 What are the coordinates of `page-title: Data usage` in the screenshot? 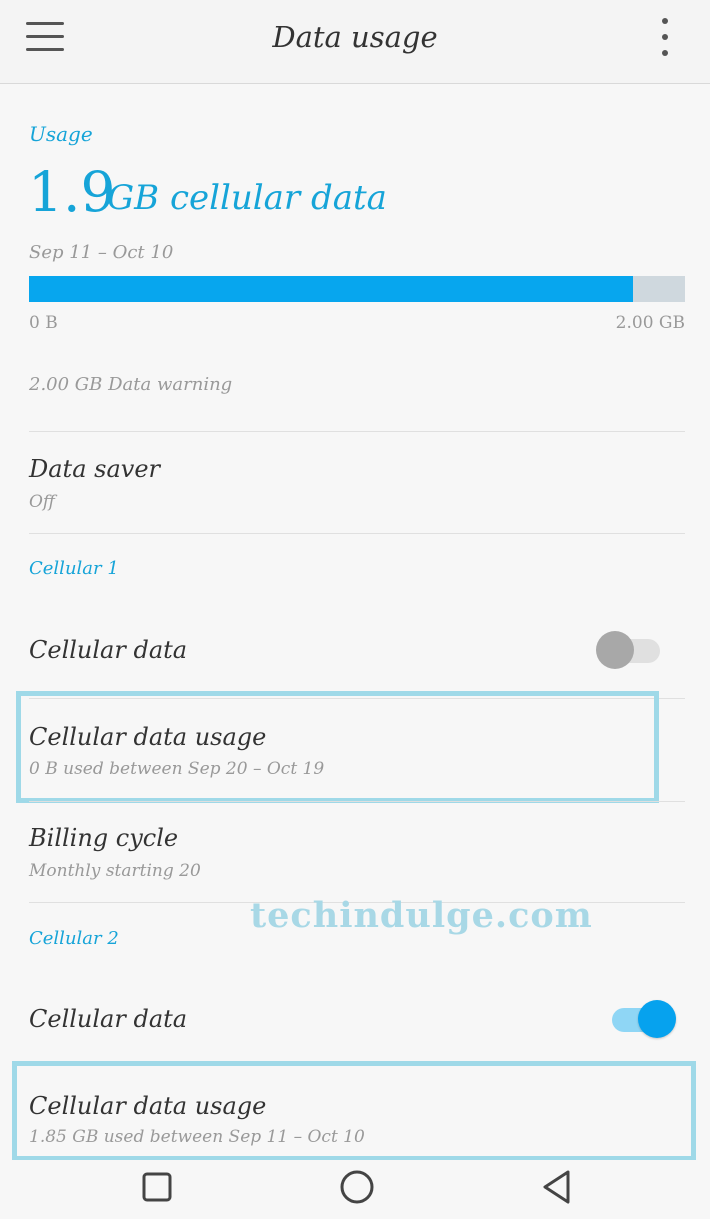 It's located at (355, 37).